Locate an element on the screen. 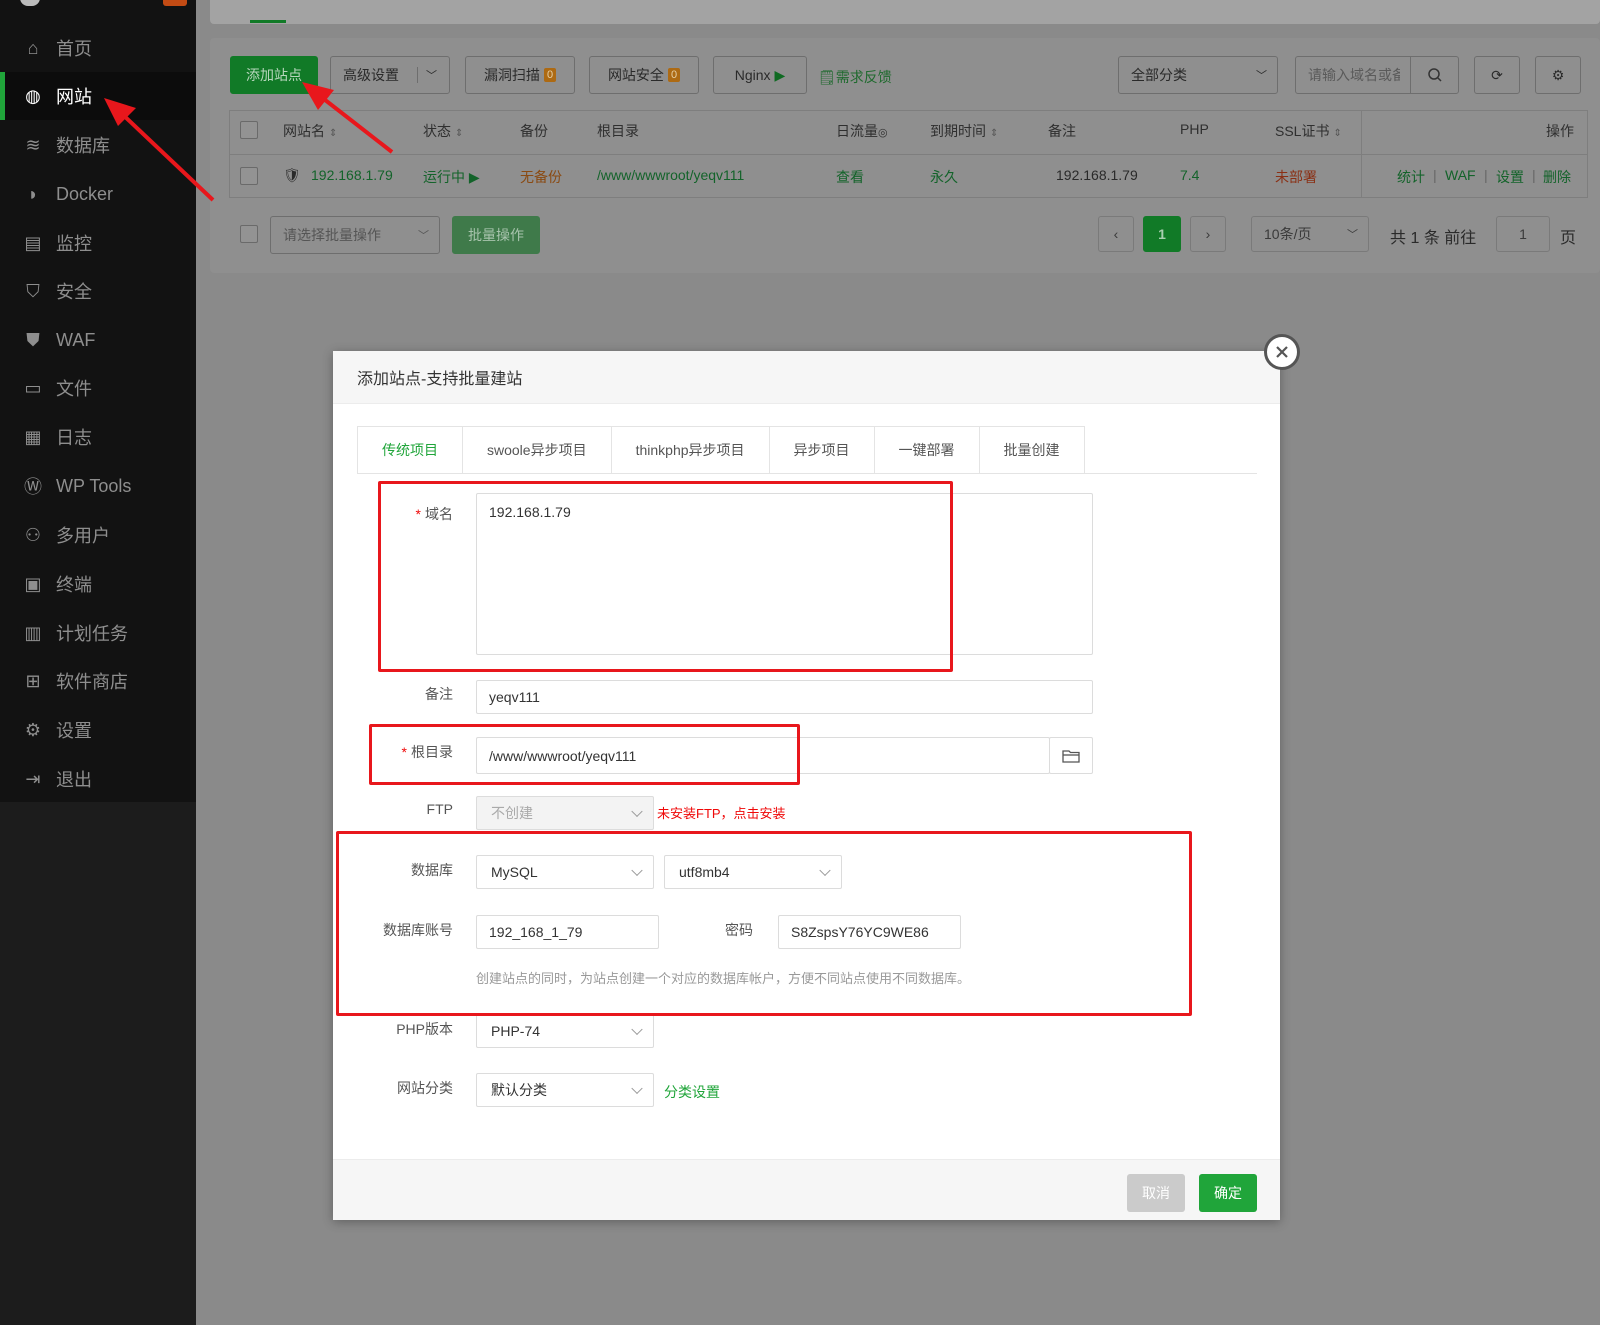 The width and height of the screenshot is (1600, 1325). annotation-arrows is located at coordinates (249, 142).